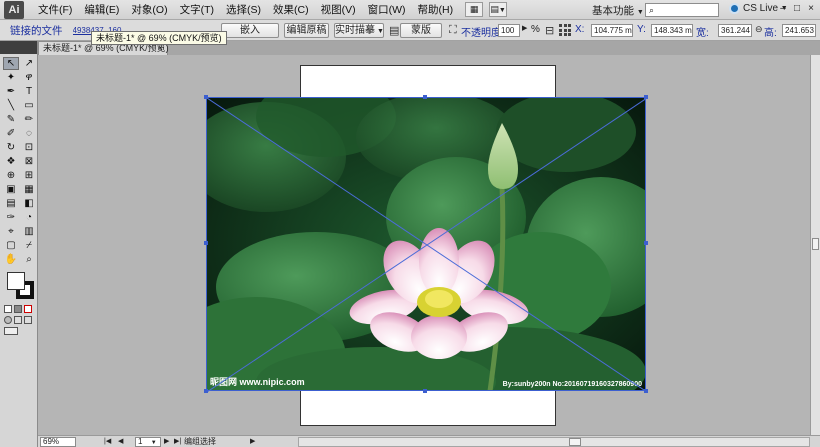  Describe the element at coordinates (101, 9) in the screenshot. I see `menu-edit: 编辑(E)` at that location.